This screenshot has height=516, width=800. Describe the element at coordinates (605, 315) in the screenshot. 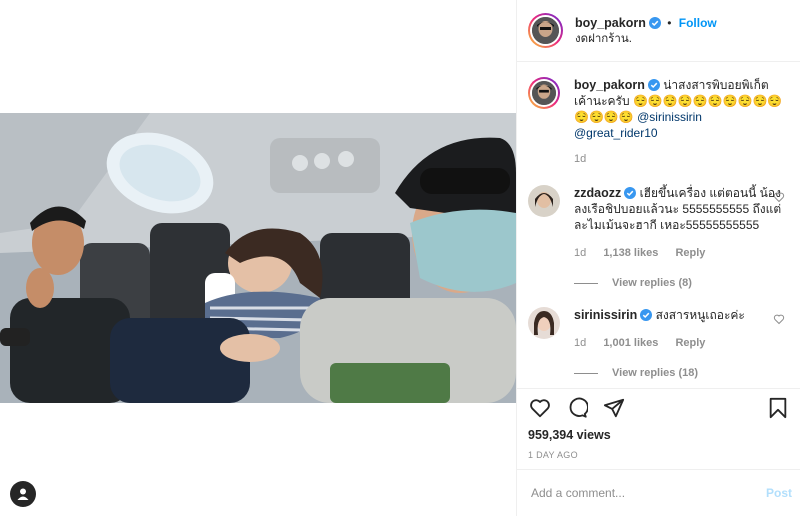

I see `commenter-username: sirinissirin` at that location.